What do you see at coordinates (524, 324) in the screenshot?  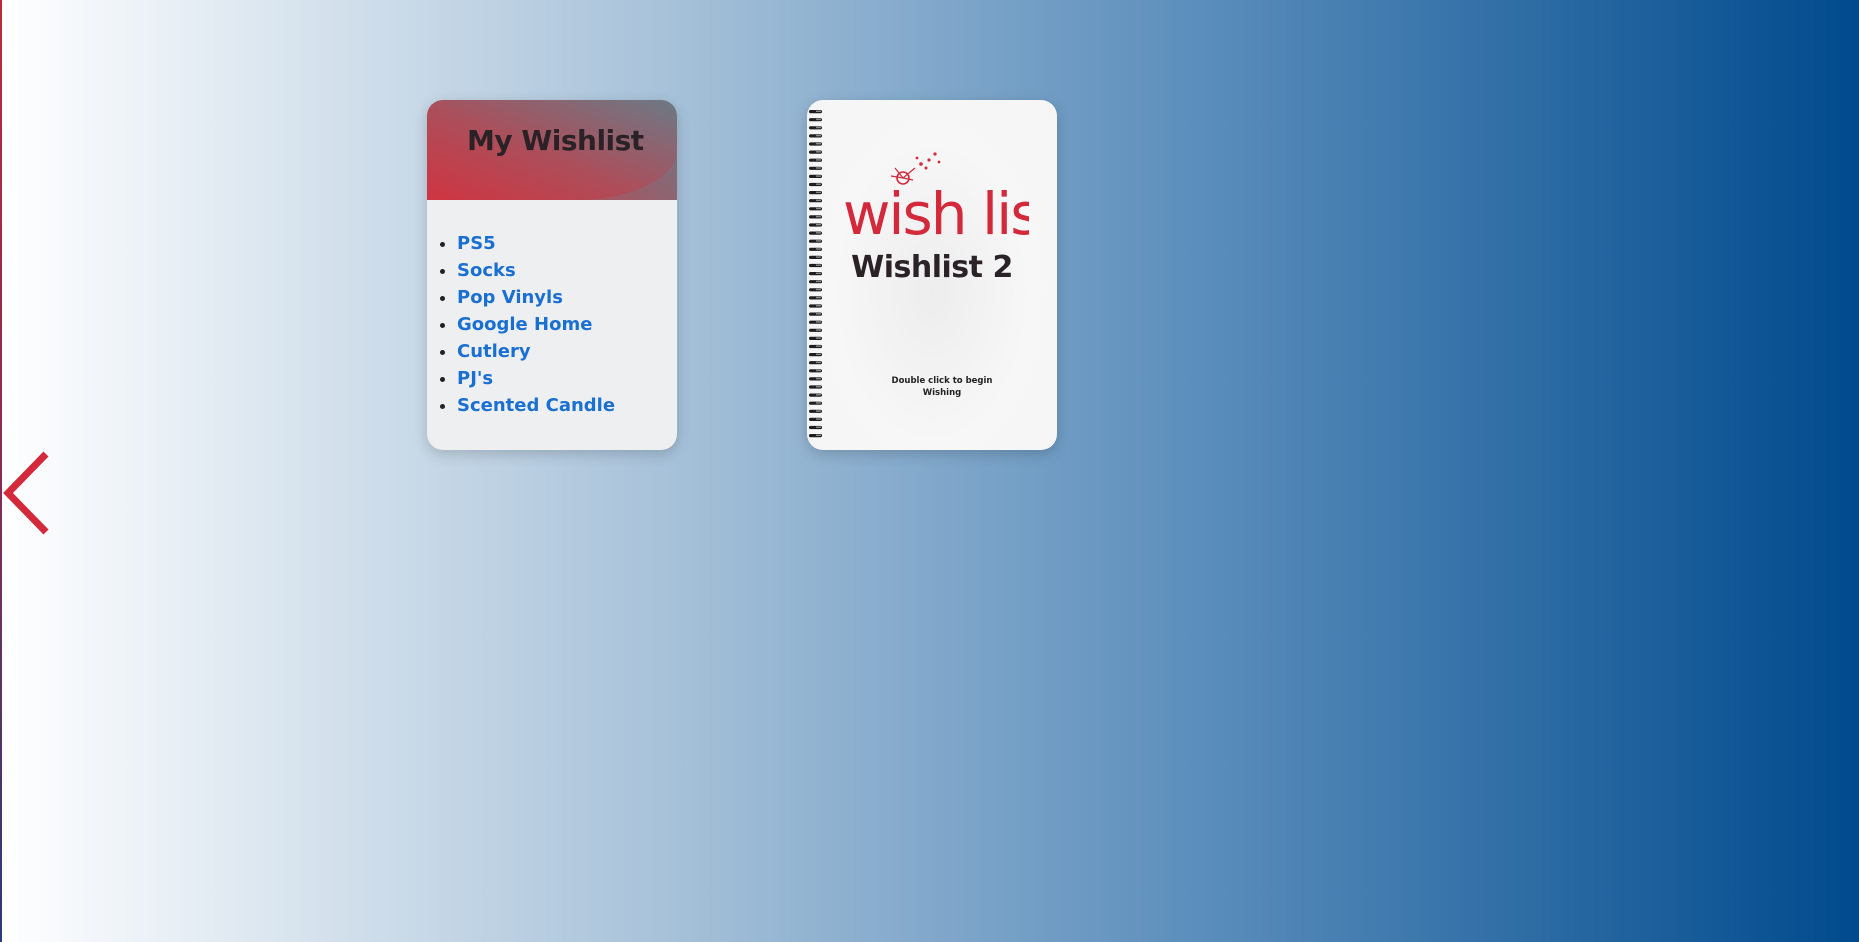 I see `wishlist-item-link: Google Home` at bounding box center [524, 324].